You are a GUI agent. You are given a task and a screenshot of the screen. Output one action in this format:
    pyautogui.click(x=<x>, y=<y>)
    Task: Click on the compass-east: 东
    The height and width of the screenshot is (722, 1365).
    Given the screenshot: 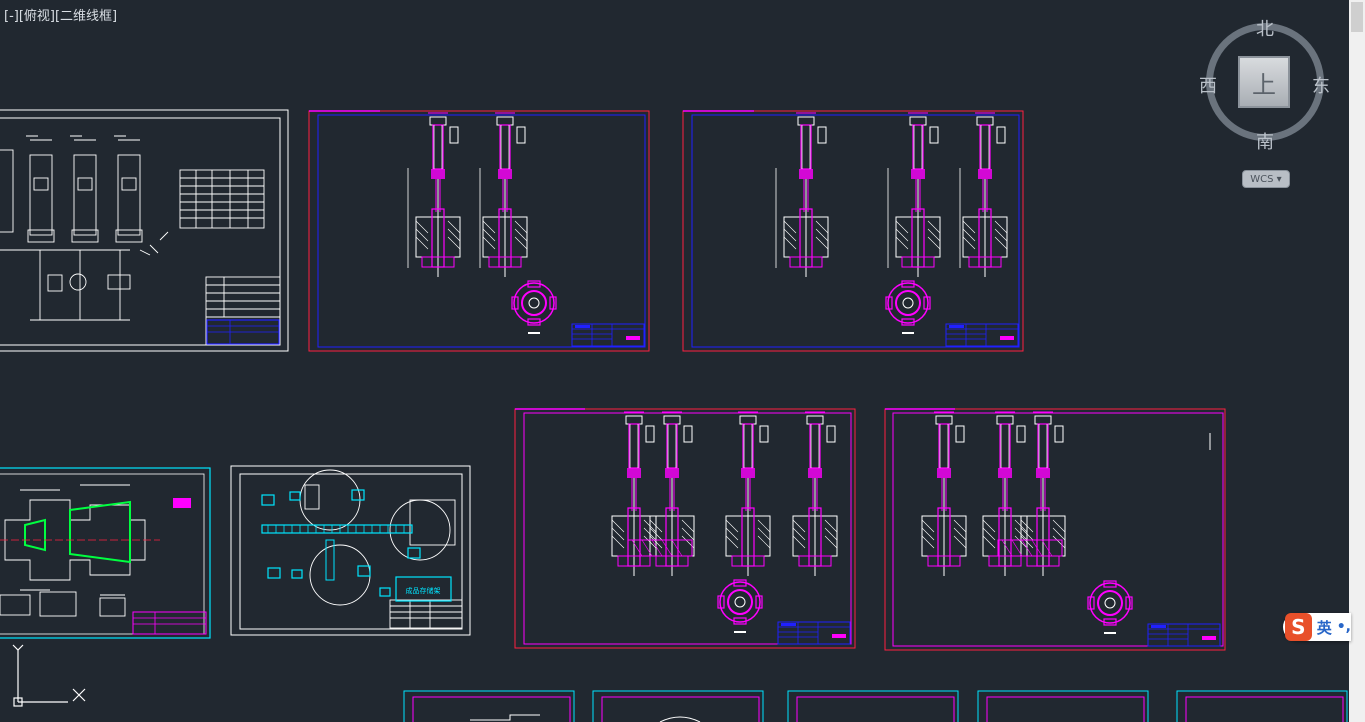 What is the action you would take?
    pyautogui.click(x=1321, y=85)
    